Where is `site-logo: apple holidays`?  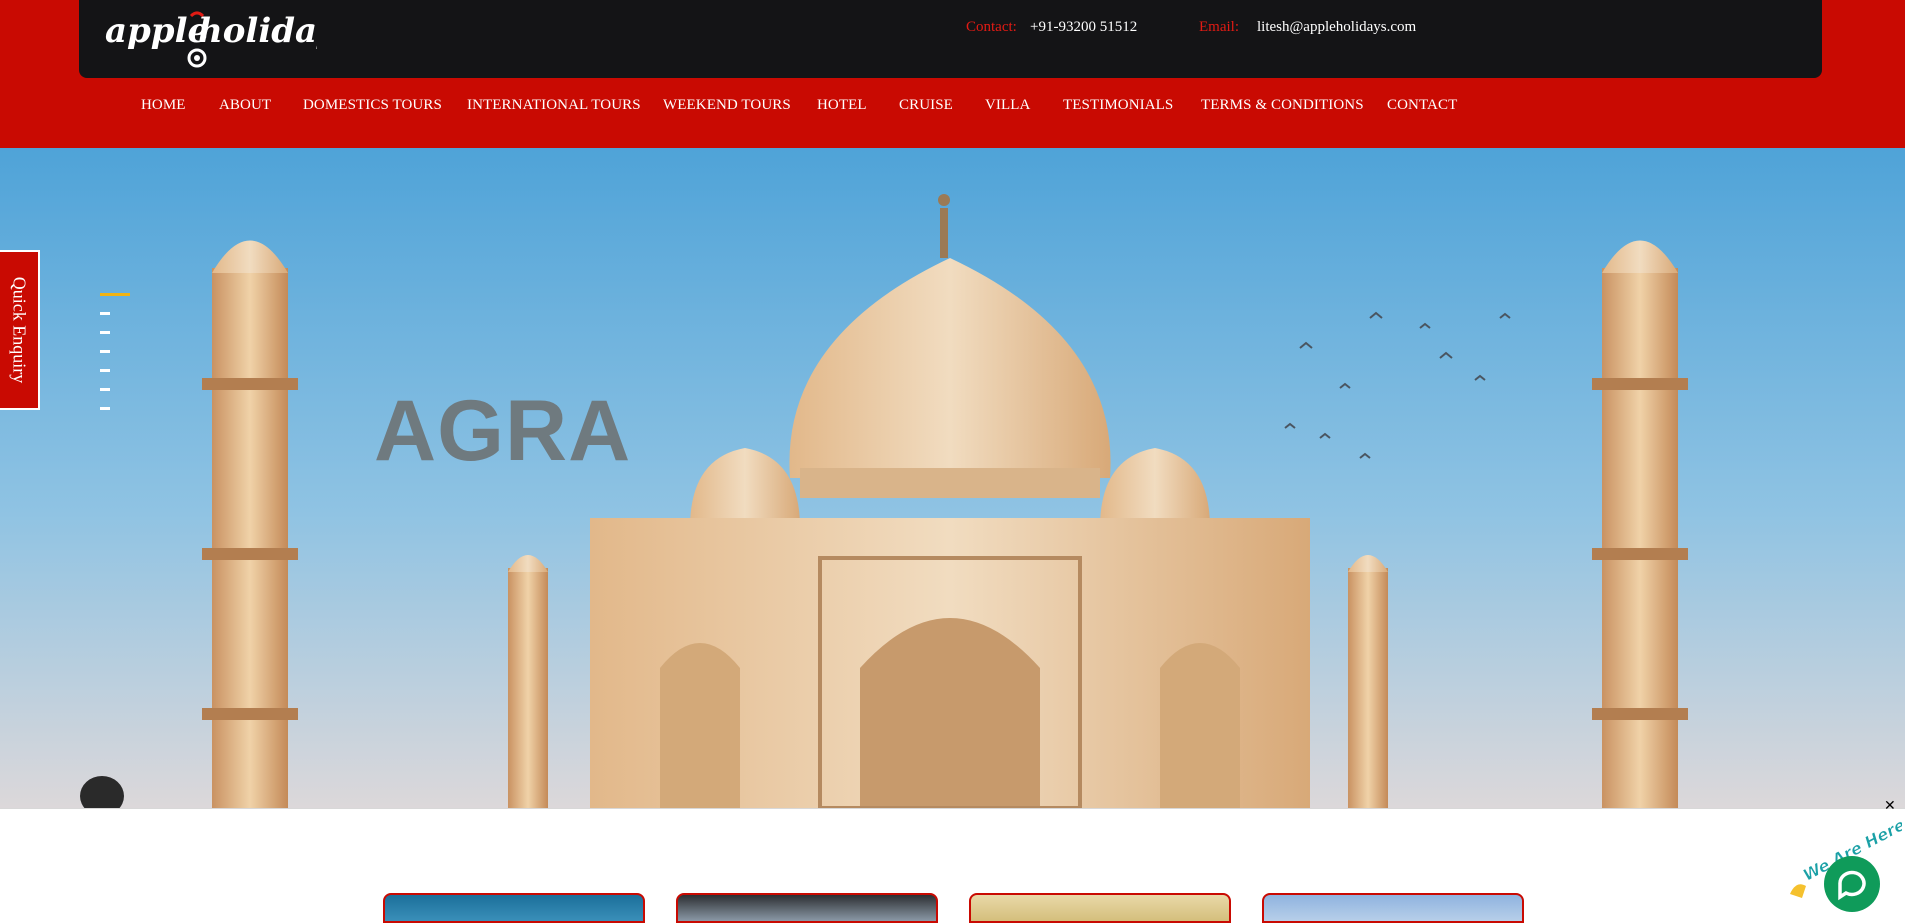
site-logo: apple holidays is located at coordinates (230, 36).